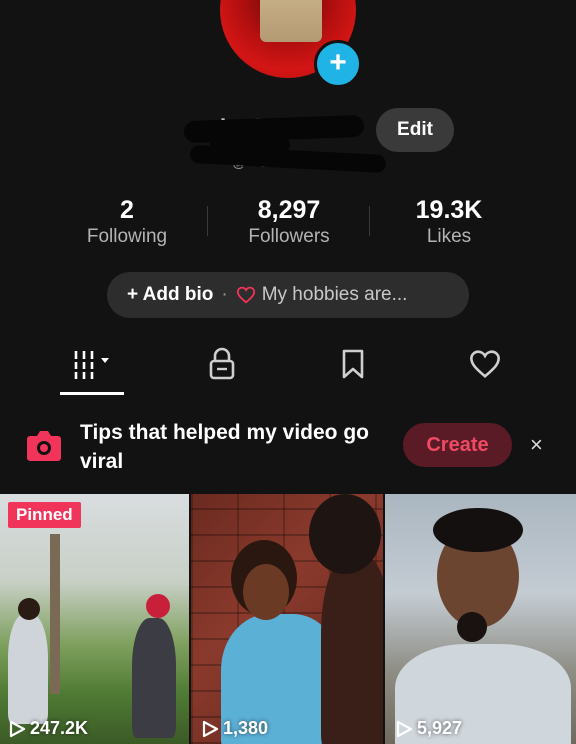 The image size is (576, 744). Describe the element at coordinates (338, 64) in the screenshot. I see `add-avatar-button: +` at that location.